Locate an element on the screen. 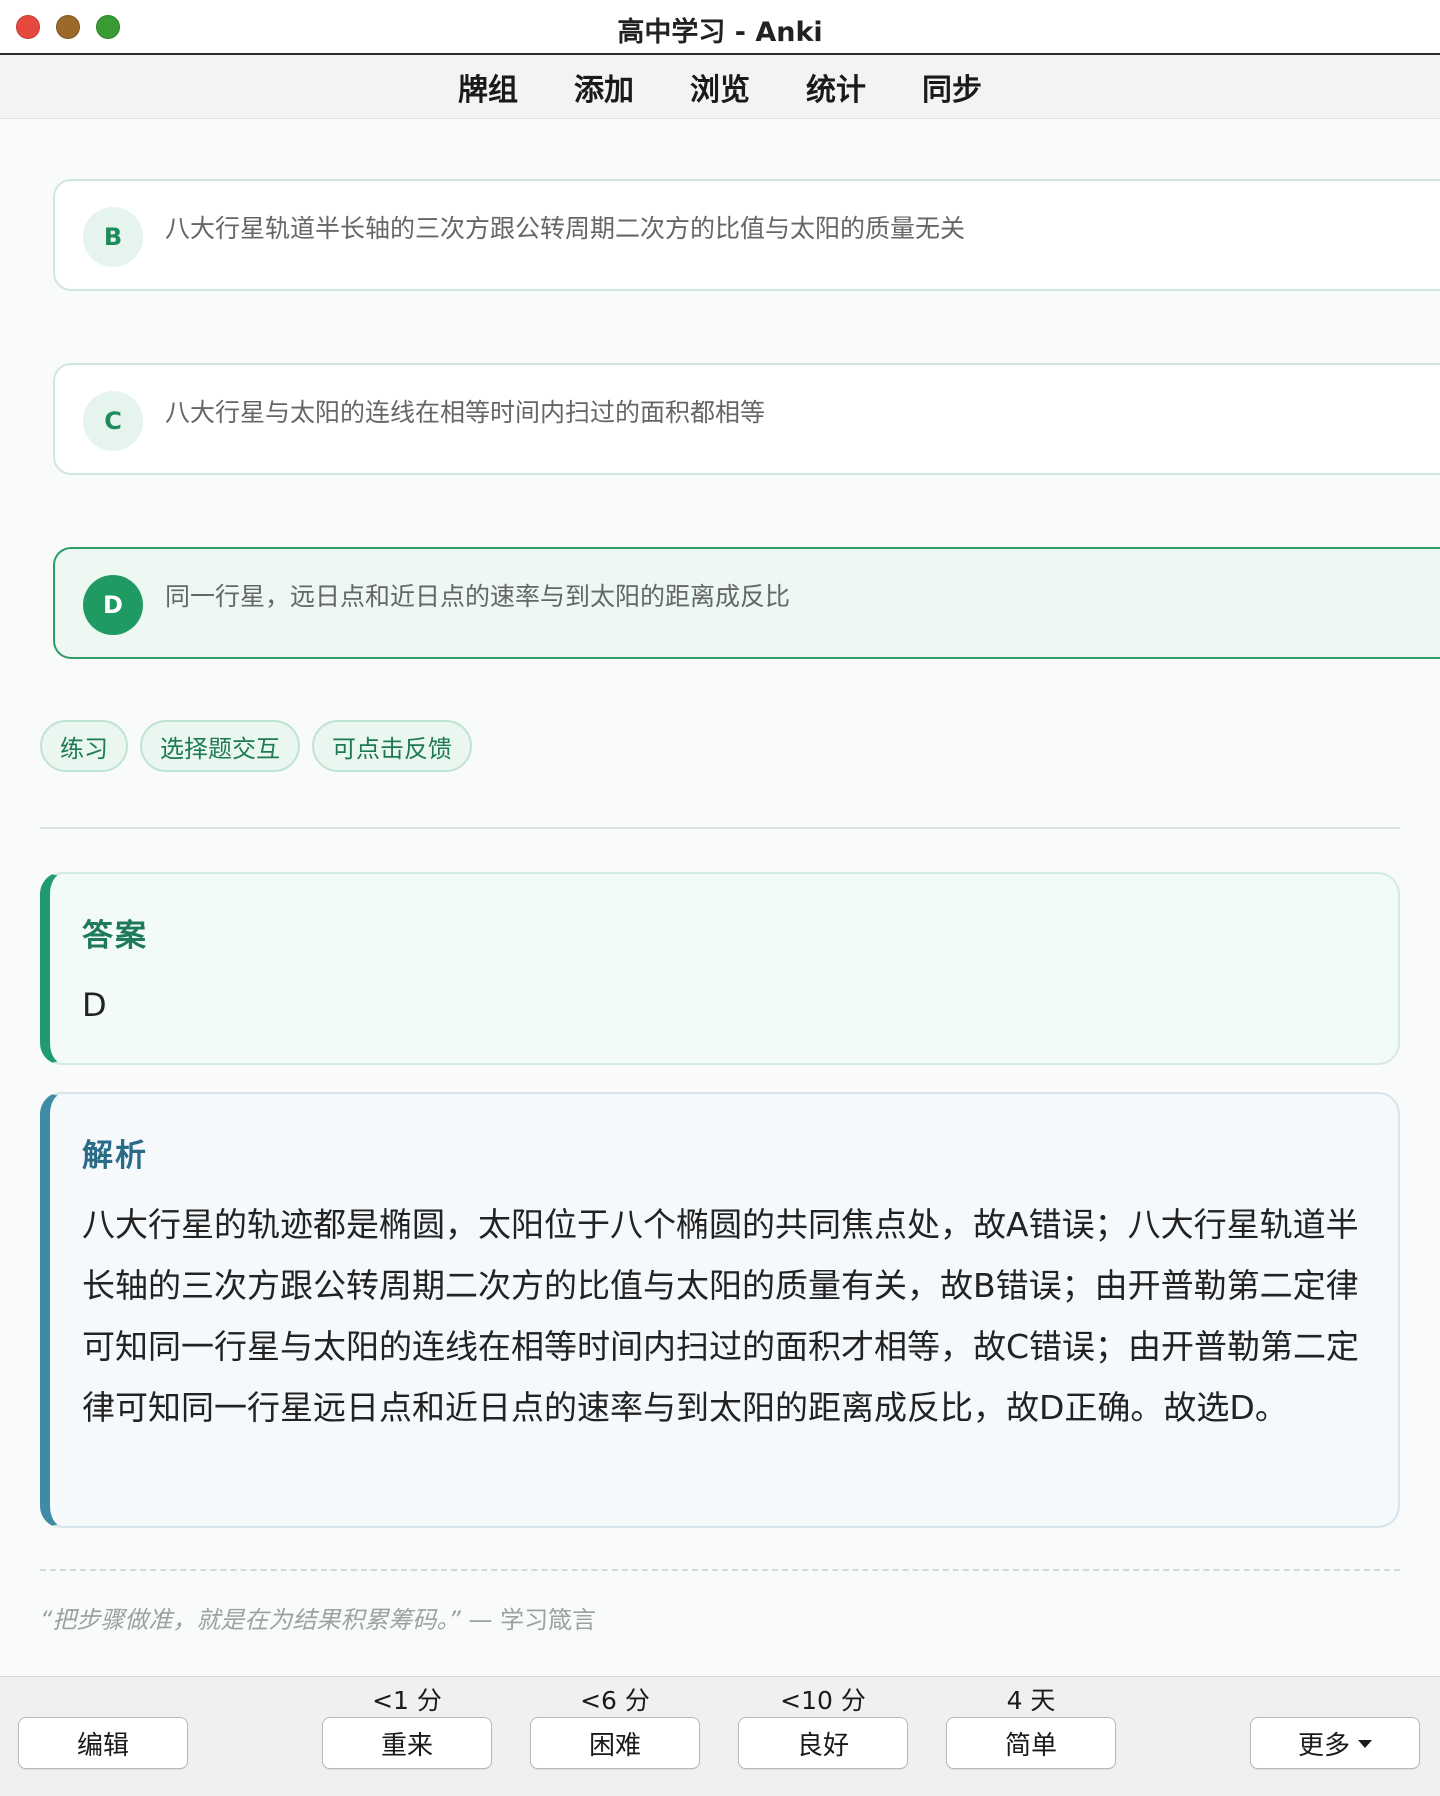 The image size is (1440, 1796). tag-chip: 选择题交互 is located at coordinates (220, 746).